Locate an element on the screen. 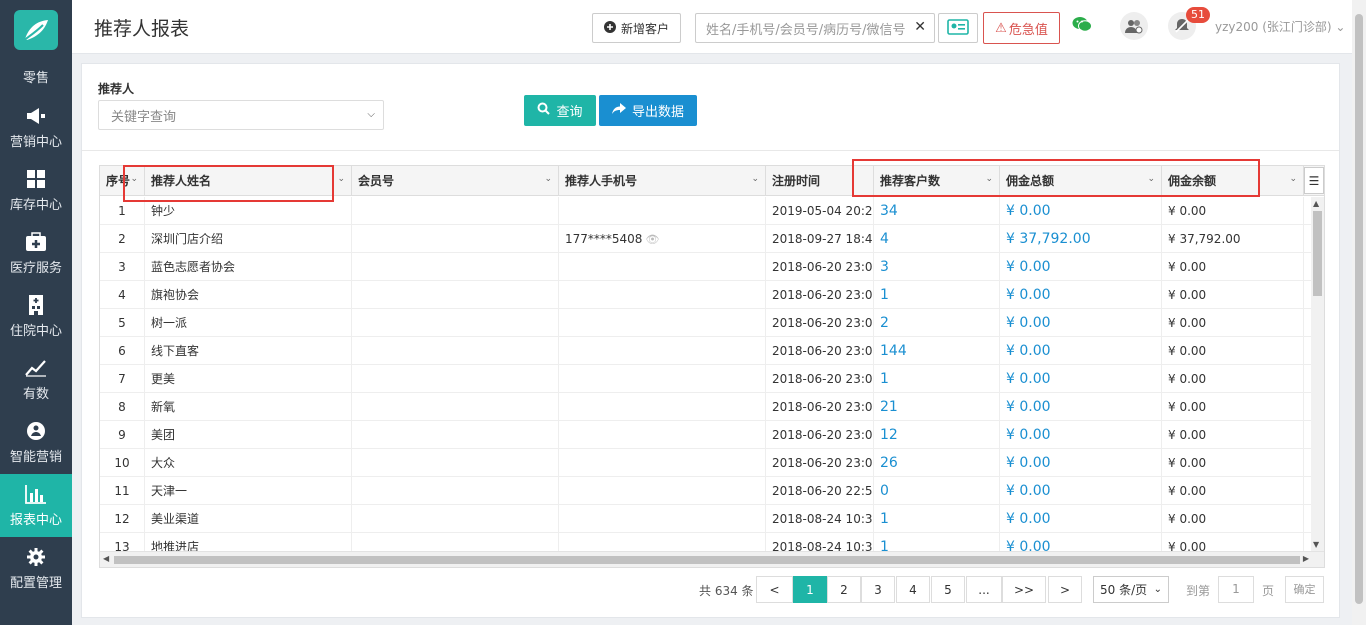 The width and height of the screenshot is (1366, 625). goto-confirm-button: 确定 is located at coordinates (1304, 589).